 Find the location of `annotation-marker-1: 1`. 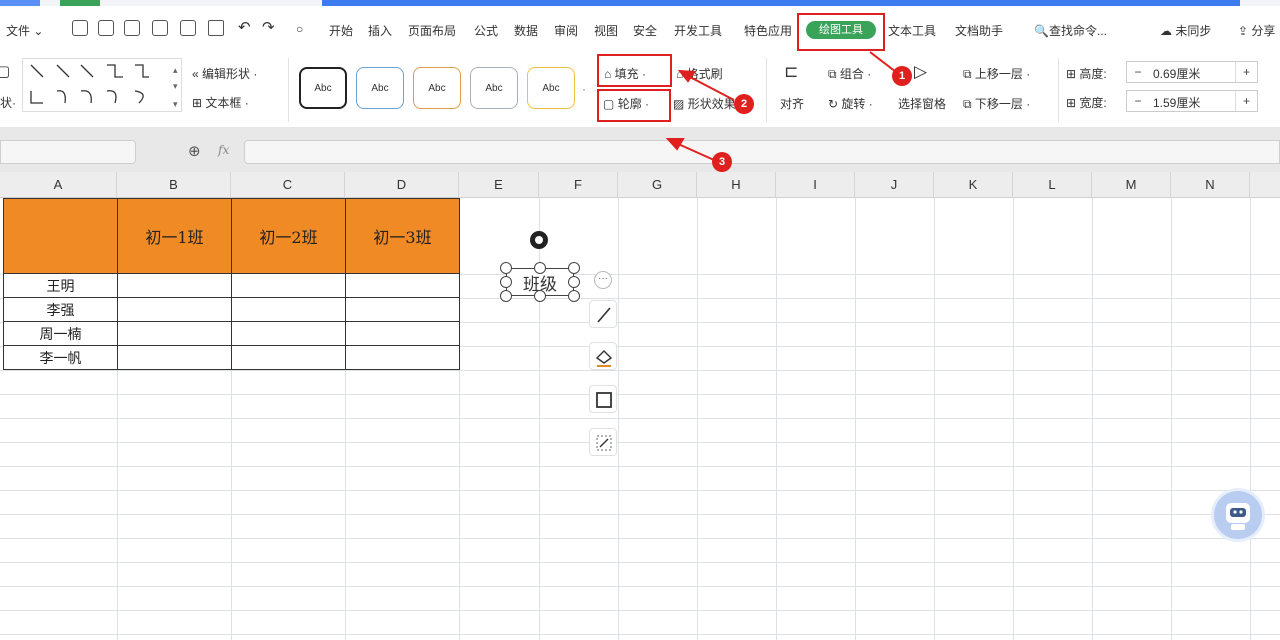

annotation-marker-1: 1 is located at coordinates (902, 76).